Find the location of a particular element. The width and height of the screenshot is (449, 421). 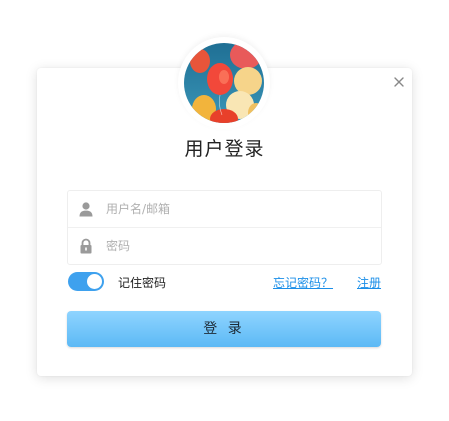

password-input is located at coordinates (236, 246).